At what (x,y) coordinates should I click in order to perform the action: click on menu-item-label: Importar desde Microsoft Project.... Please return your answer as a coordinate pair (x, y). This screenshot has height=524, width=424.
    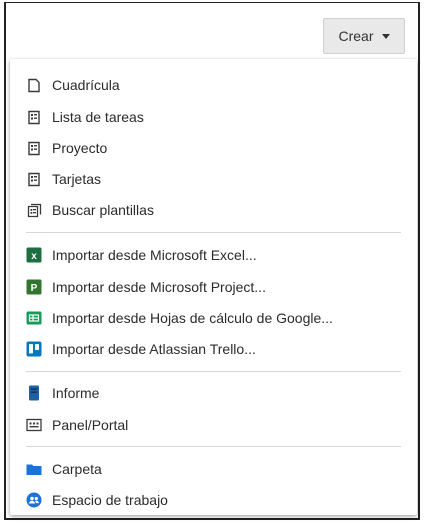
    Looking at the image, I should click on (159, 287).